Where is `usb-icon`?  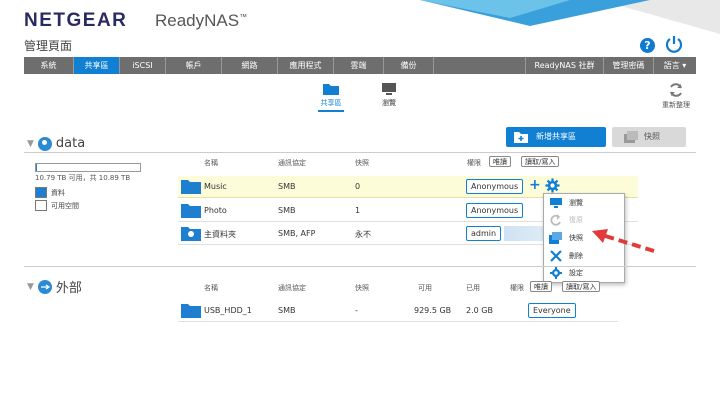 usb-icon is located at coordinates (44, 286).